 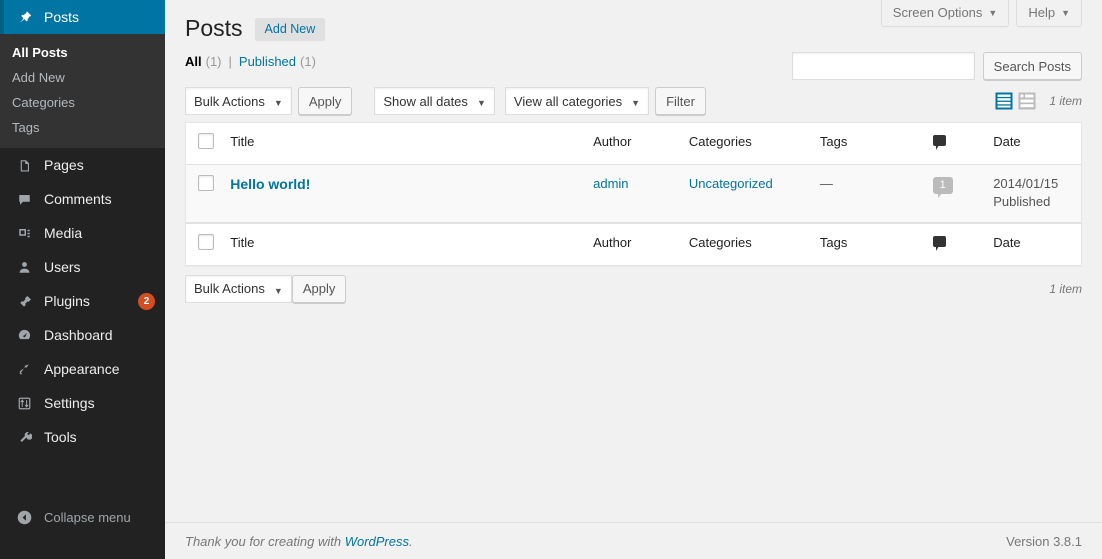 What do you see at coordinates (1032, 66) in the screenshot?
I see `search-posts-button: Search Posts` at bounding box center [1032, 66].